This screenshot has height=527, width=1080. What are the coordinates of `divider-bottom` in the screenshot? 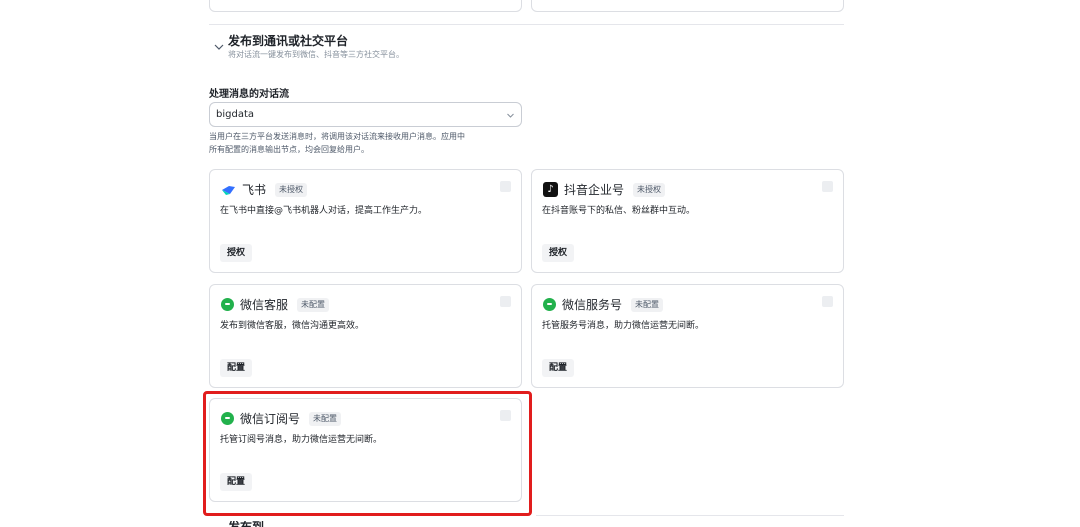 It's located at (690, 515).